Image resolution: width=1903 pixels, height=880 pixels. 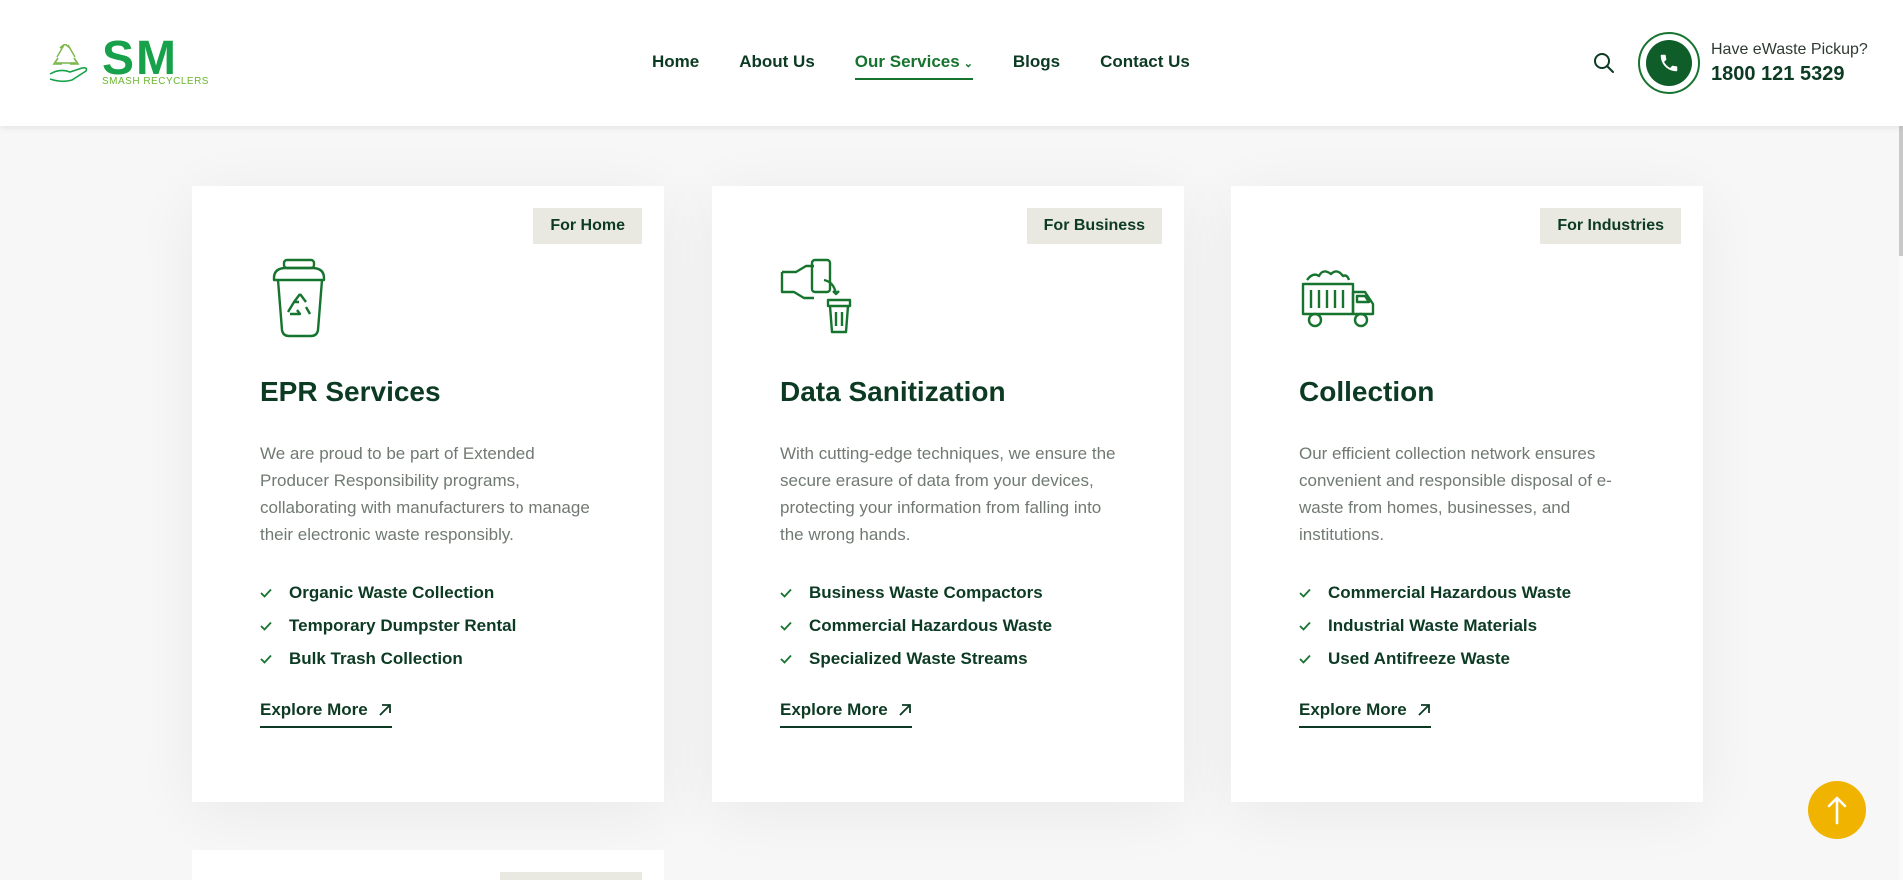 What do you see at coordinates (587, 226) in the screenshot?
I see `card-badge: For Home` at bounding box center [587, 226].